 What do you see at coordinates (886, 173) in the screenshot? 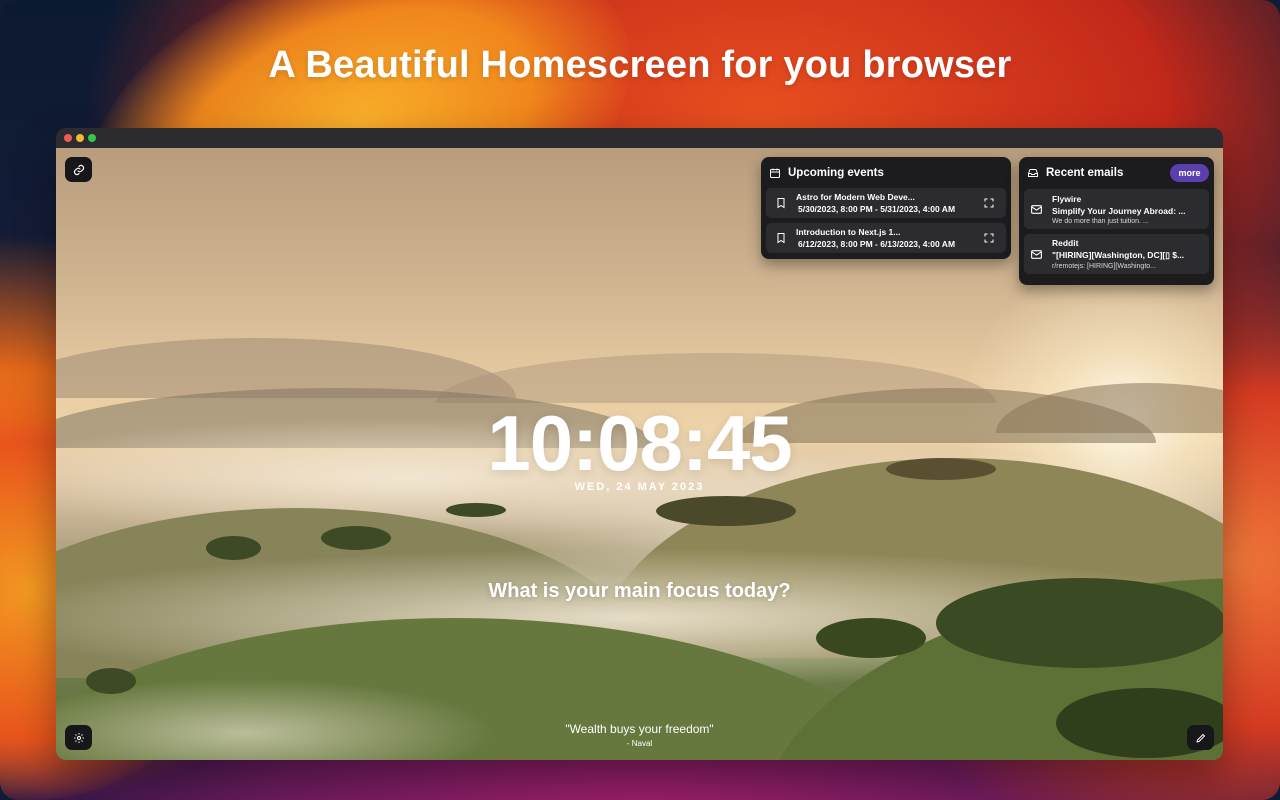
I see `events-header: Upcoming events` at bounding box center [886, 173].